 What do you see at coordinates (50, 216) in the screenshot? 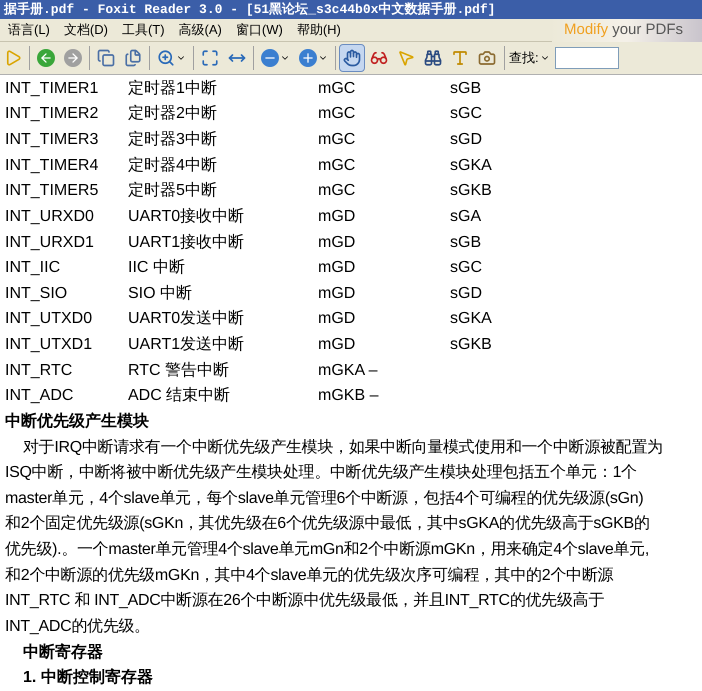
I see `table-cell-text: INT_URXD0` at bounding box center [50, 216].